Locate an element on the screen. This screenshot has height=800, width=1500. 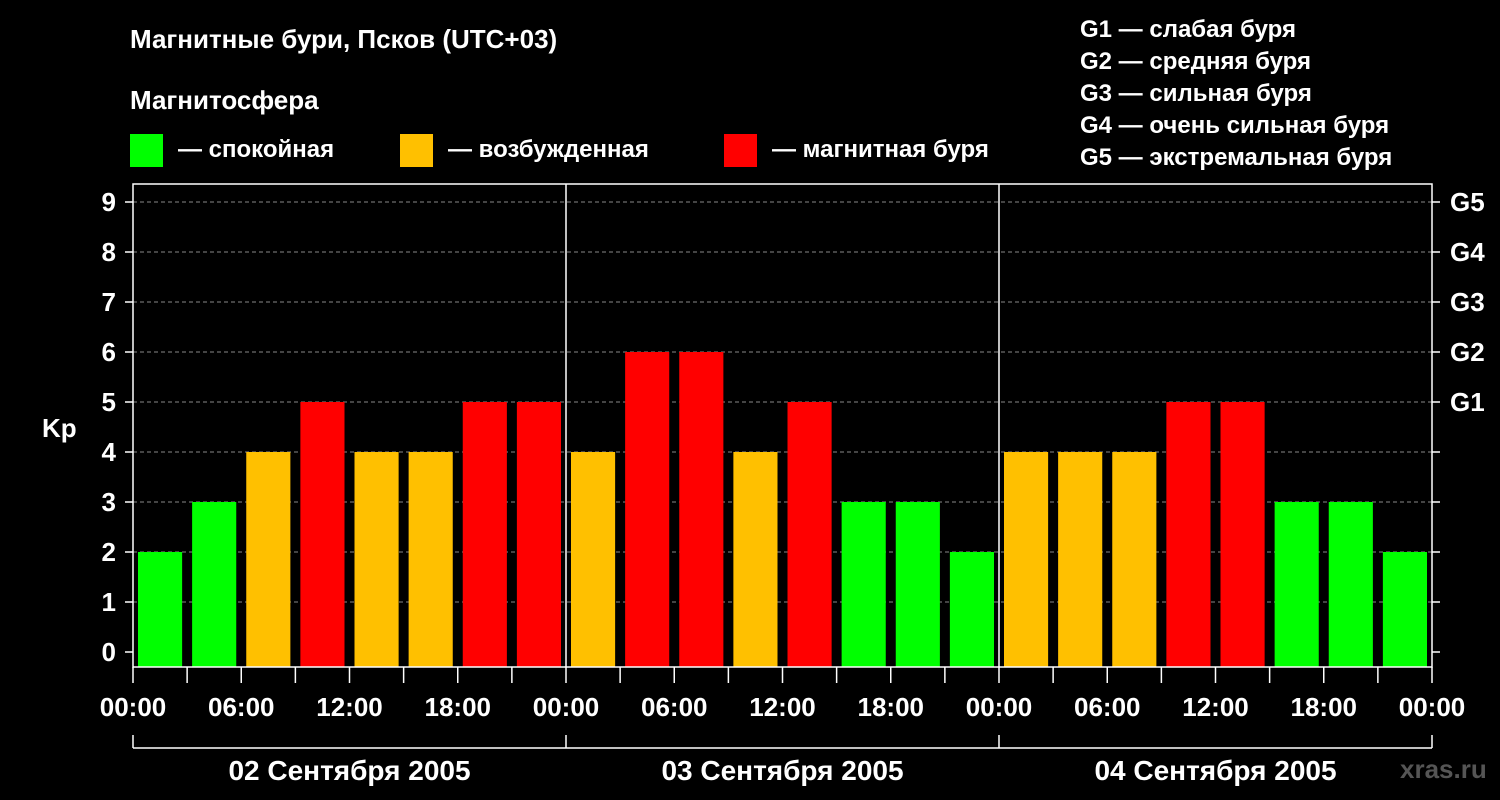
y-tick-label: 5 is located at coordinates (109, 402).